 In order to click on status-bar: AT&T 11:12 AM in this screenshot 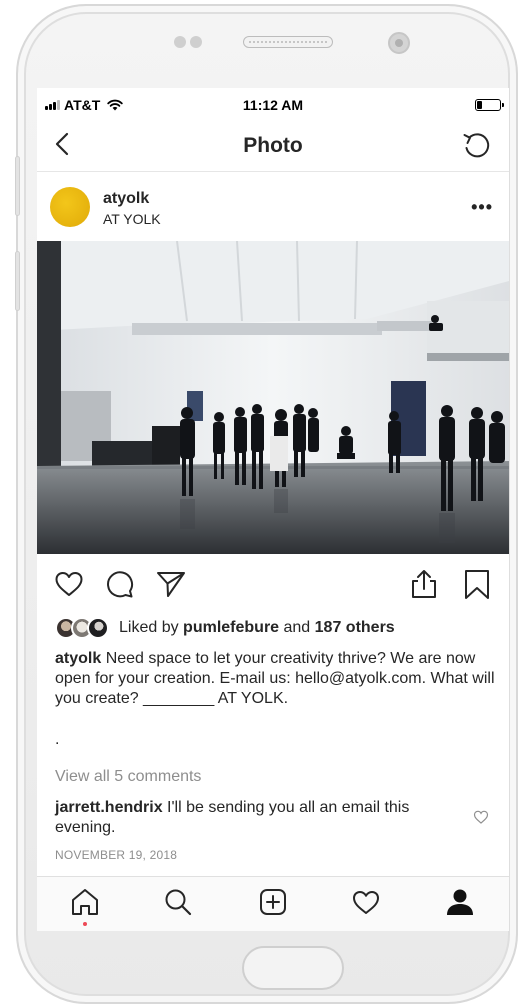, I will do `click(273, 105)`.